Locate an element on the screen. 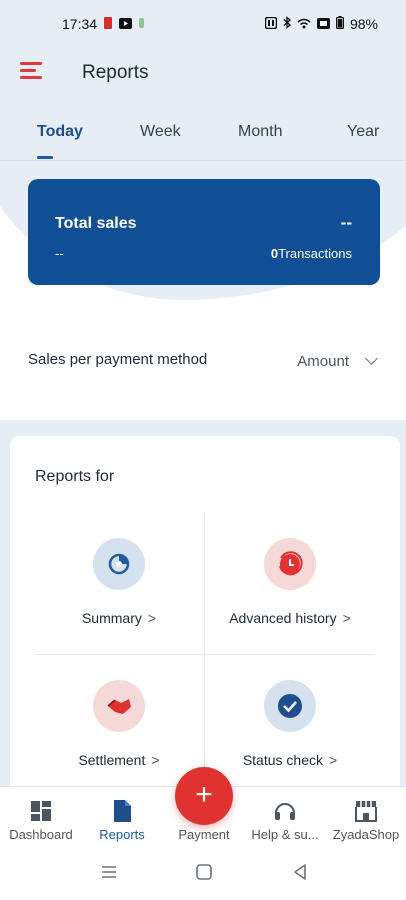 This screenshot has width=406, height=900. report-status-check-label: Status check > is located at coordinates (290, 760).